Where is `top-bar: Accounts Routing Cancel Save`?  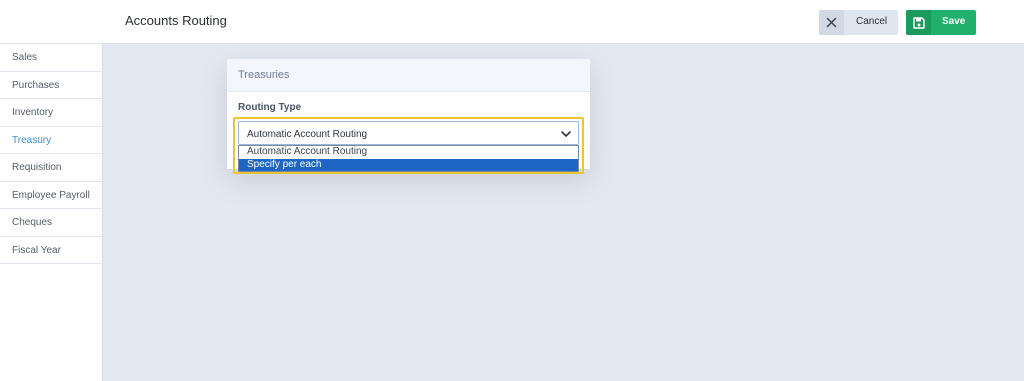 top-bar: Accounts Routing Cancel Save is located at coordinates (512, 22).